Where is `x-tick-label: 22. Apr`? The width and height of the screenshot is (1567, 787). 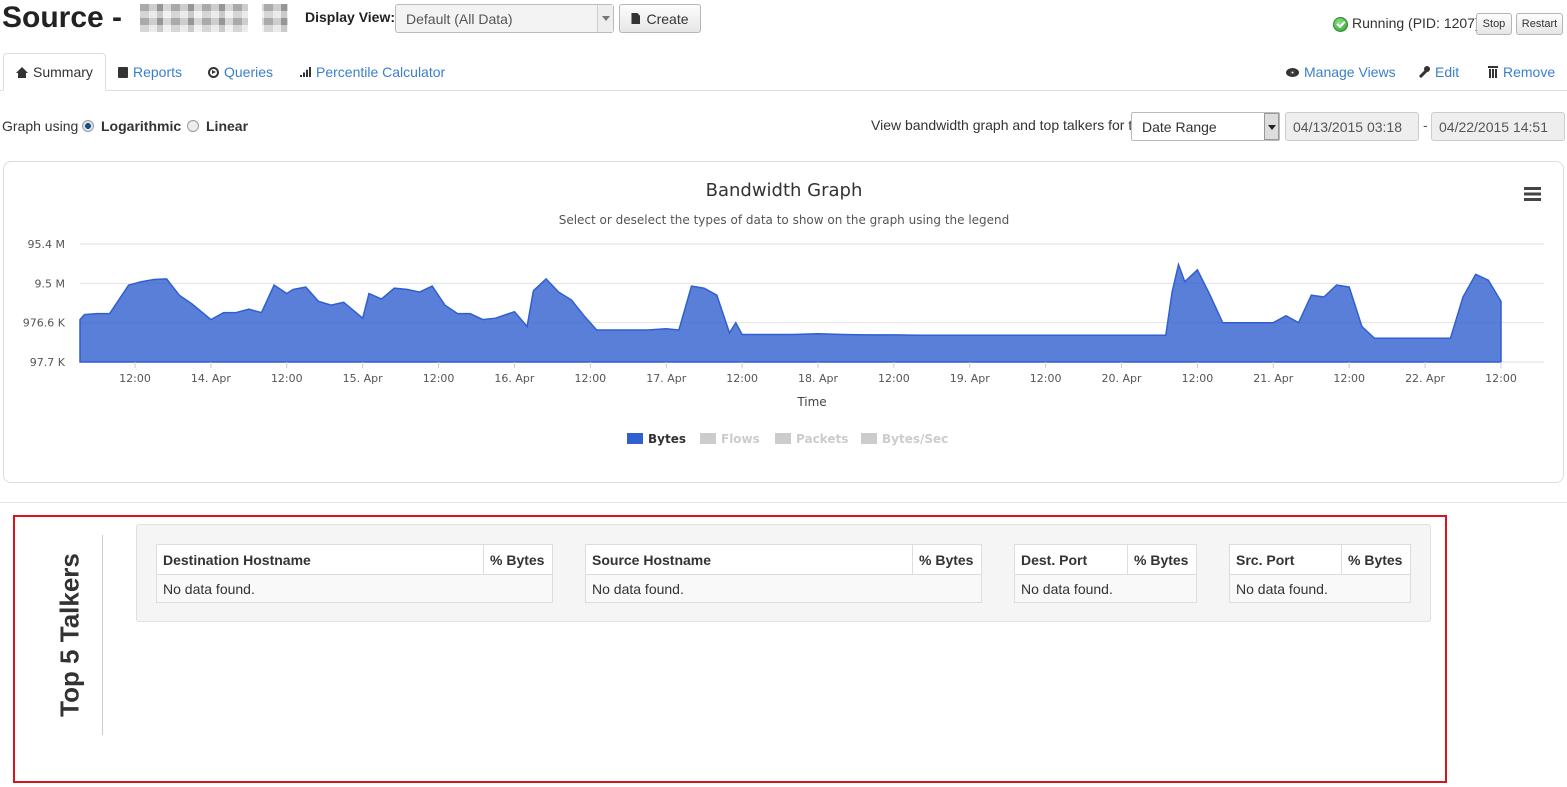 x-tick-label: 22. Apr is located at coordinates (1425, 378).